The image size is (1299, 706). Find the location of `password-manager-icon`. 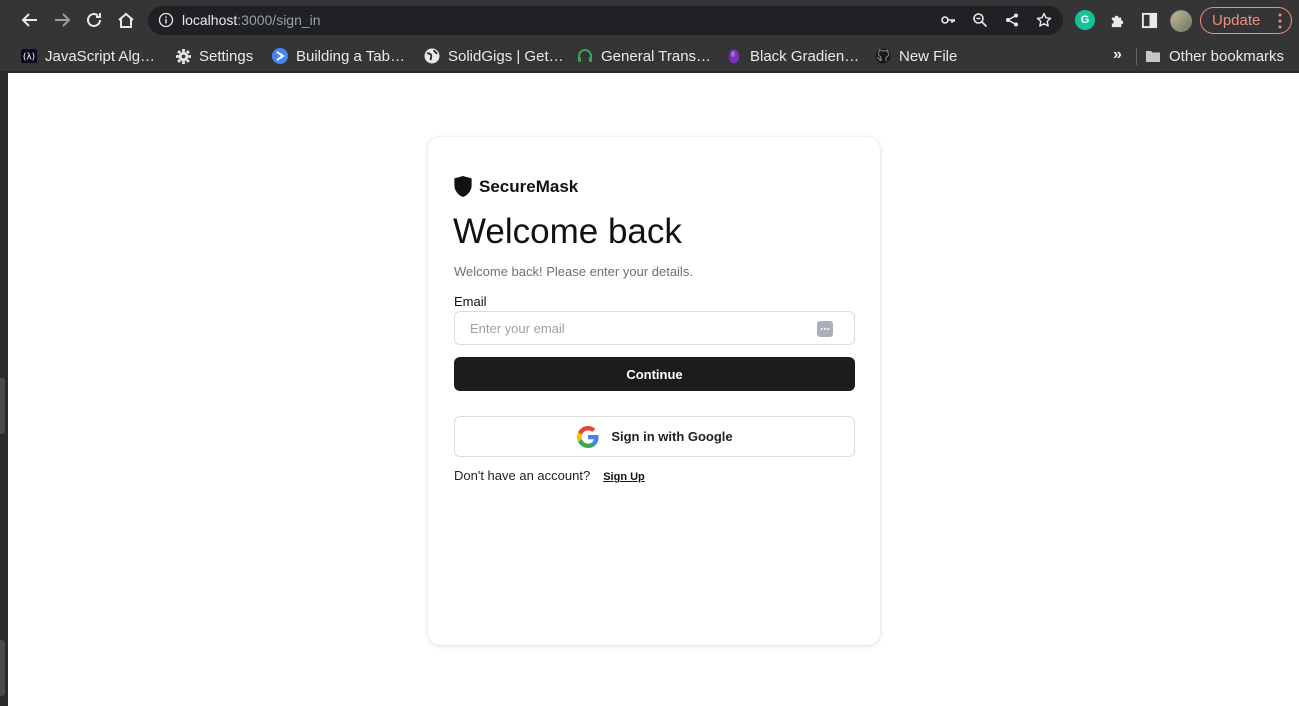

password-manager-icon is located at coordinates (825, 329).